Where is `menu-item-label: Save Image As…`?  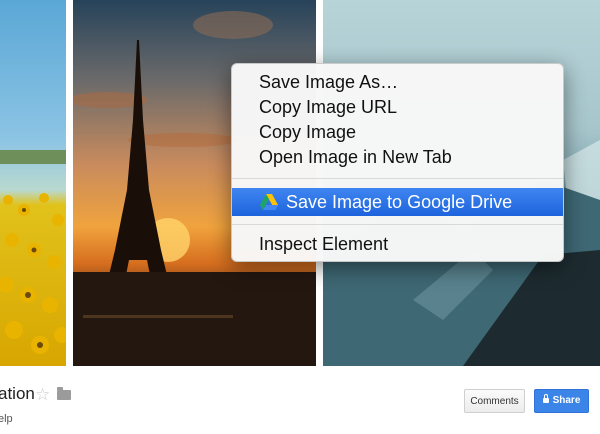 menu-item-label: Save Image As… is located at coordinates (329, 82).